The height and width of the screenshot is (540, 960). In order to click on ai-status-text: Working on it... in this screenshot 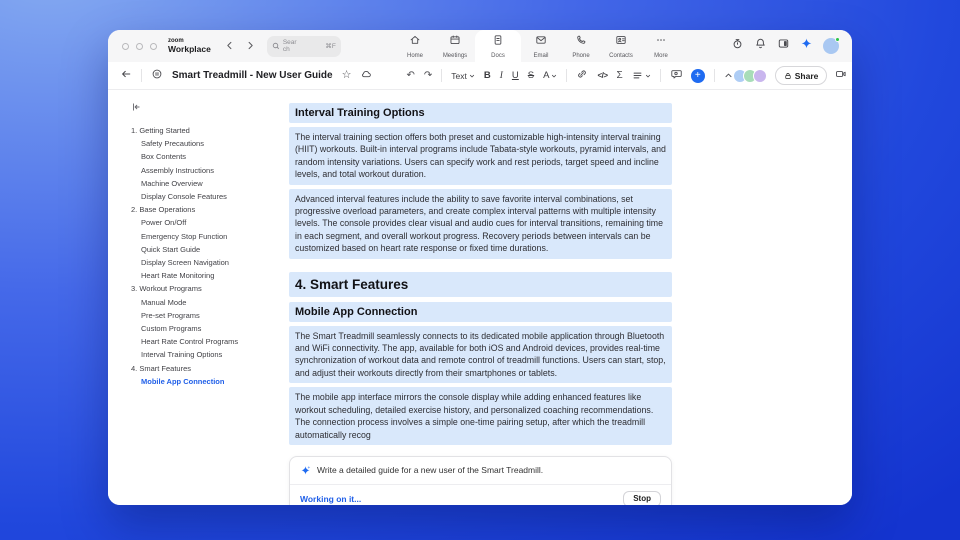, I will do `click(331, 498)`.